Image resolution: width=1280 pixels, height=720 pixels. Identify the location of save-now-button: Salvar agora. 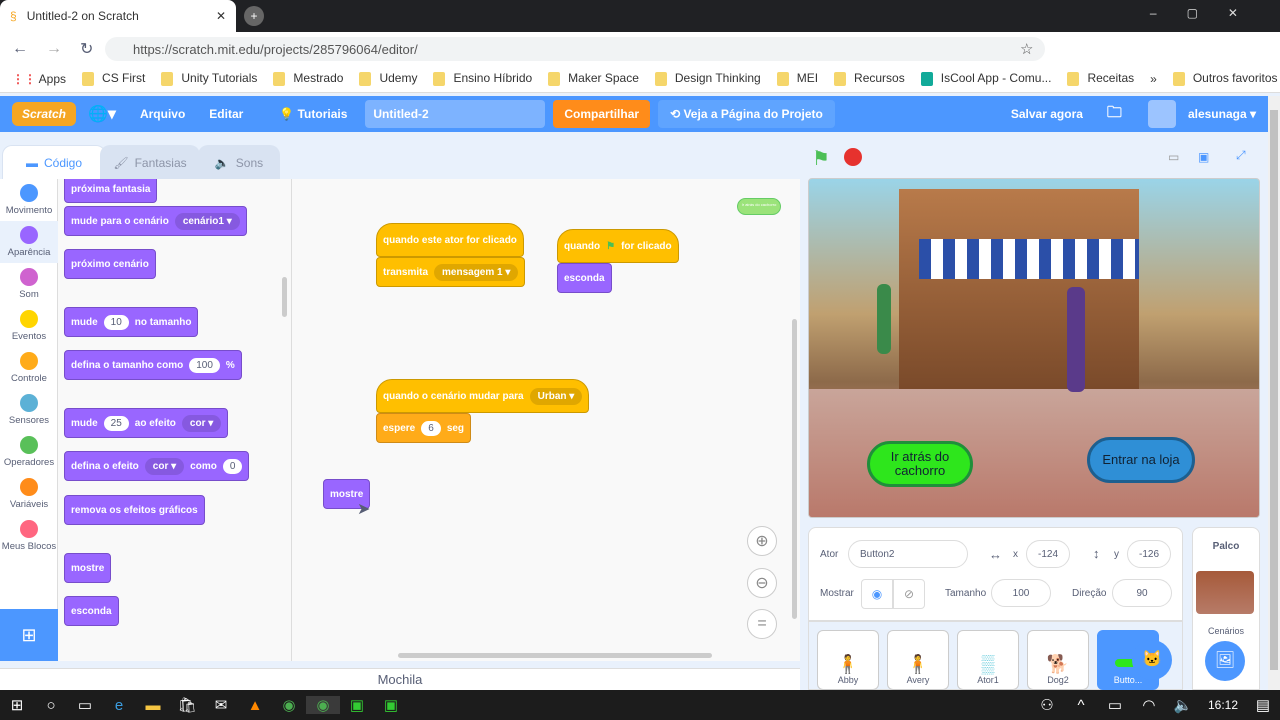
(1047, 114).